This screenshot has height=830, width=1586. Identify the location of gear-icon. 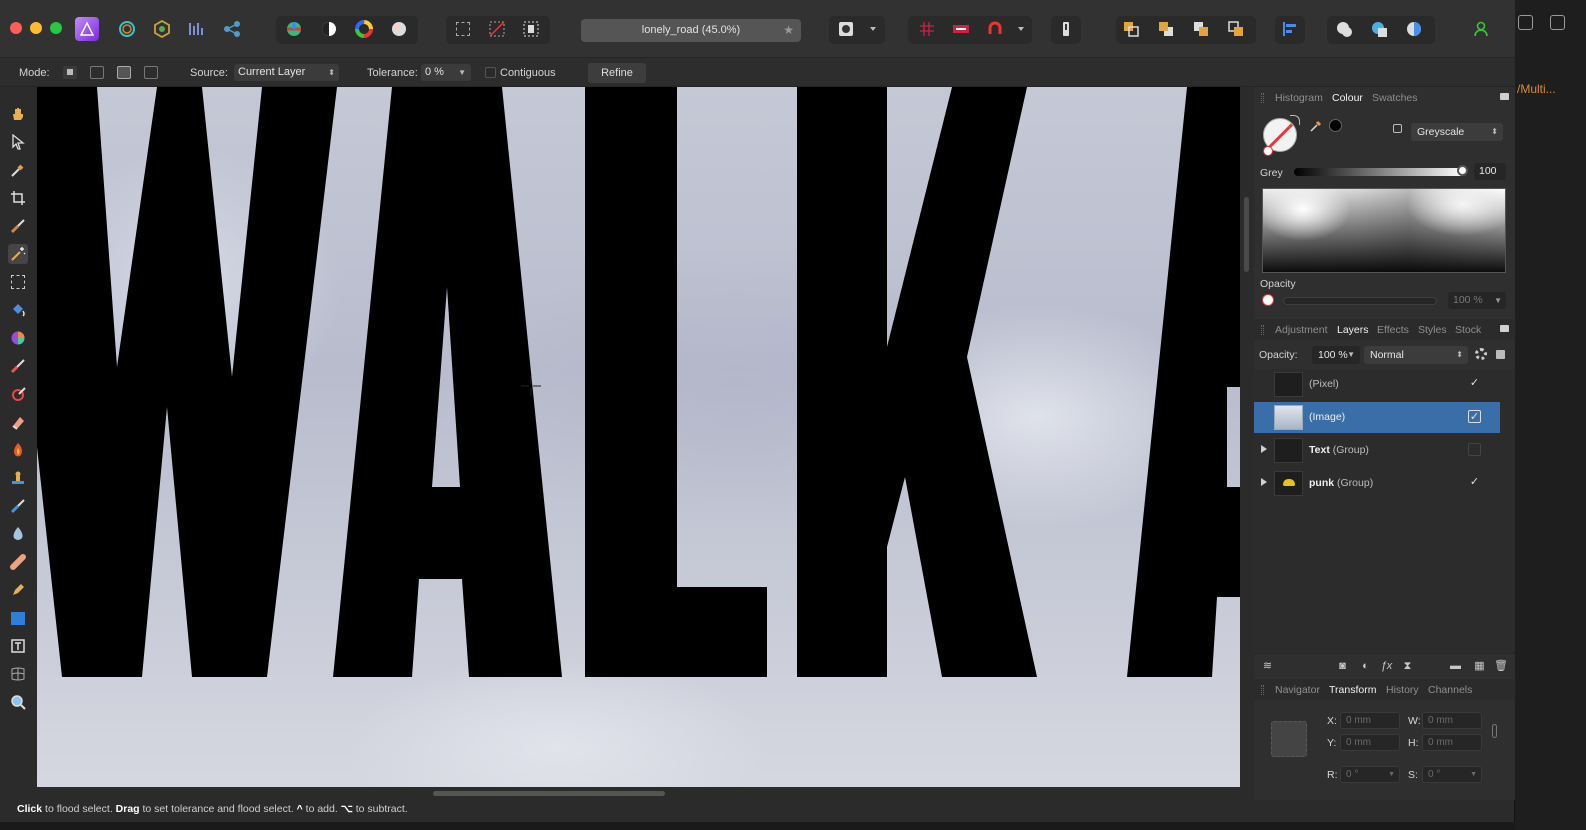
(1481, 354).